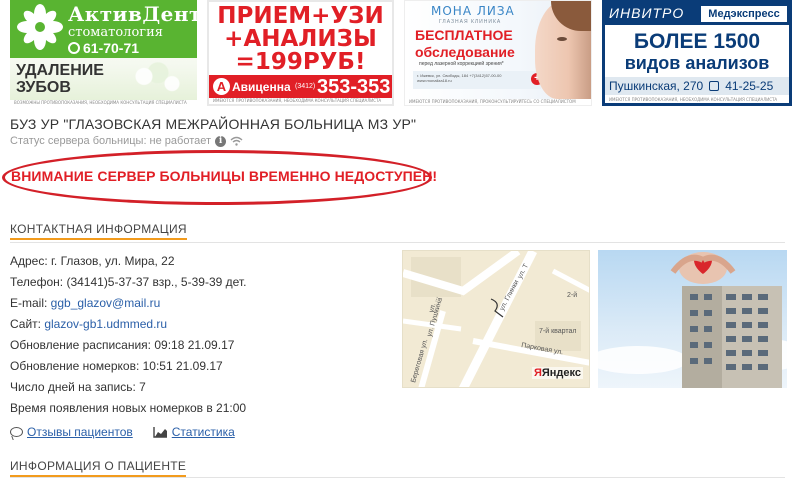 The width and height of the screenshot is (800, 482). What do you see at coordinates (40, 27) in the screenshot?
I see `flower-logo-icon` at bounding box center [40, 27].